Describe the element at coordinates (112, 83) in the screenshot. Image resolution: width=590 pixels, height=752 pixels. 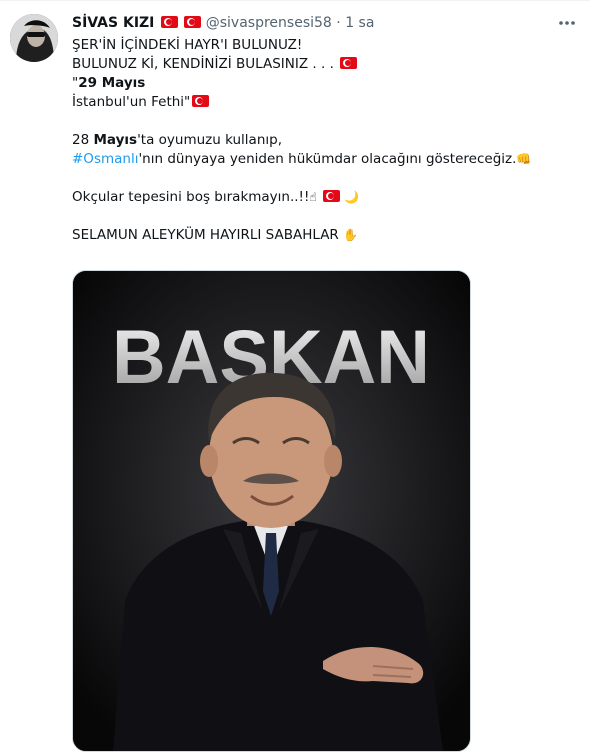
I see `bold-text: 29 Mayıs` at that location.